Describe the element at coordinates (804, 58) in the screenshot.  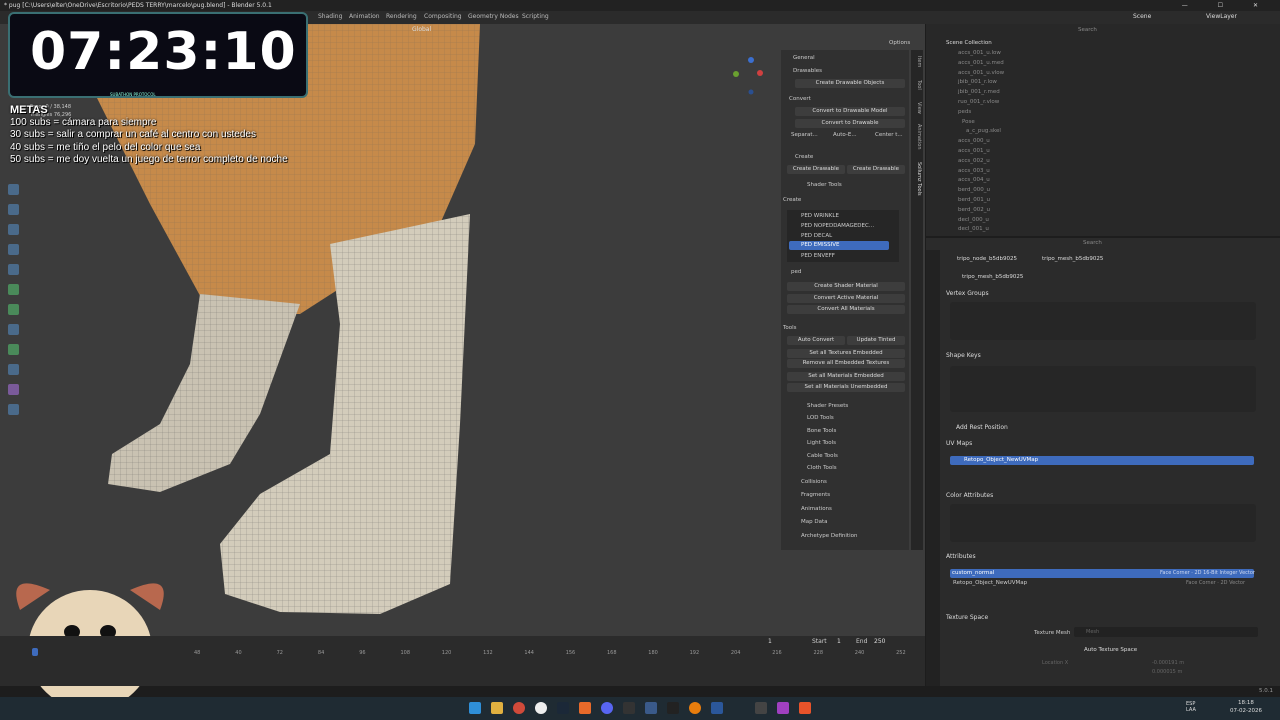
I see `panel-general: General` at that location.